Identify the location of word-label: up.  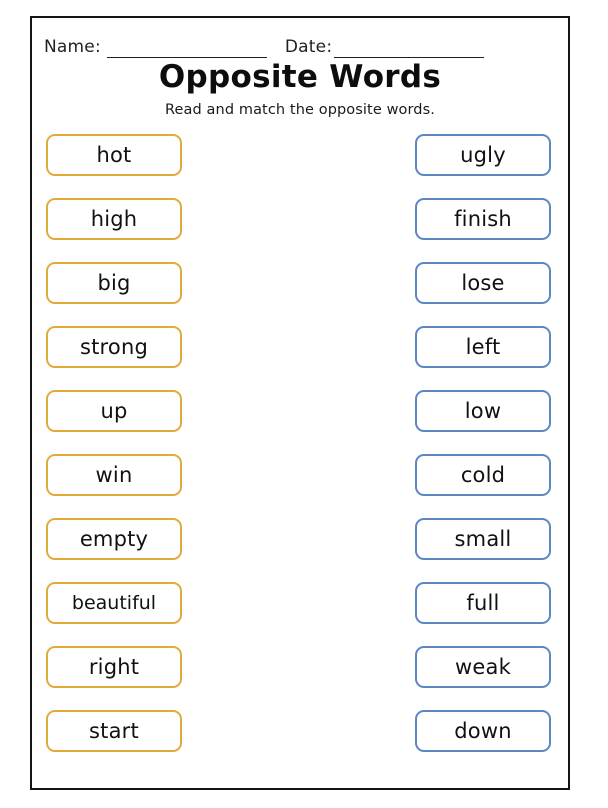
(114, 410).